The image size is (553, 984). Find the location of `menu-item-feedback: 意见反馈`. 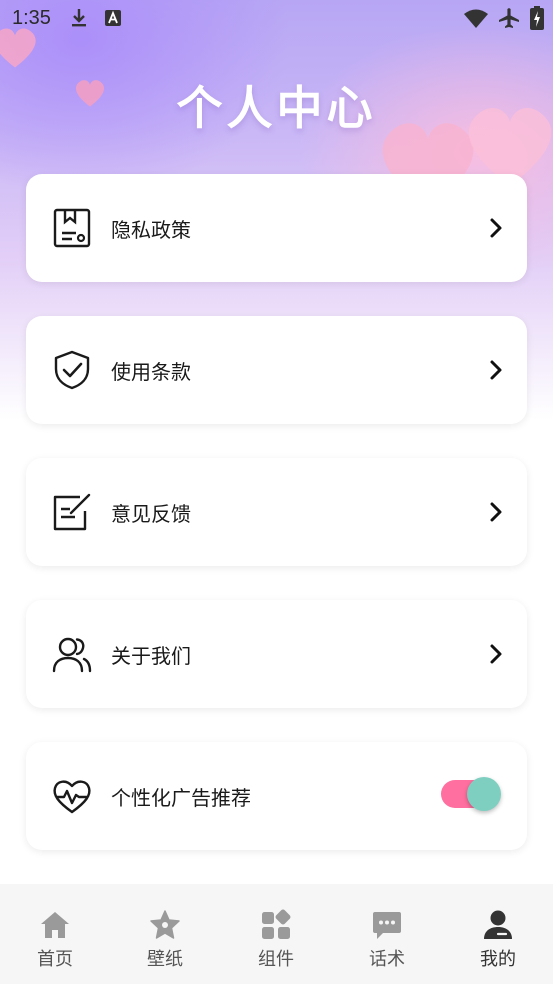

menu-item-feedback: 意见反馈 is located at coordinates (276, 512).